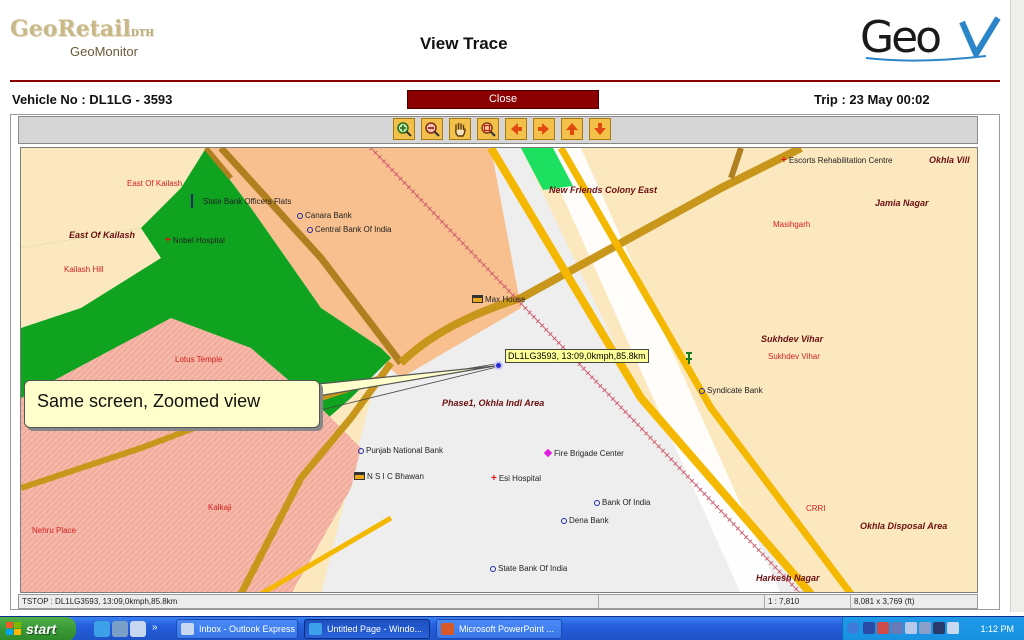  I want to click on arrow-up-icon, so click(572, 129).